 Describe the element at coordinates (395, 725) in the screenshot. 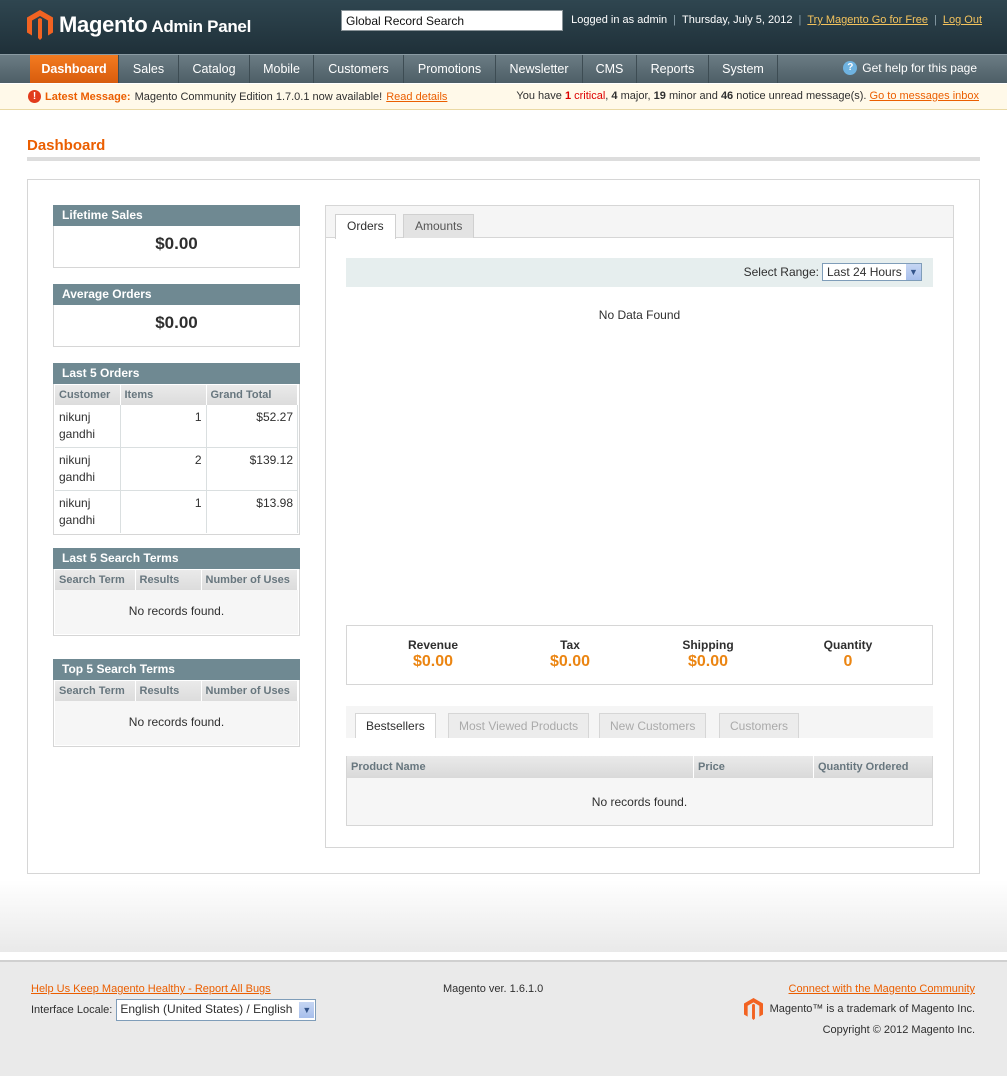

I see `tab-bestsellers: Bestsellers` at that location.